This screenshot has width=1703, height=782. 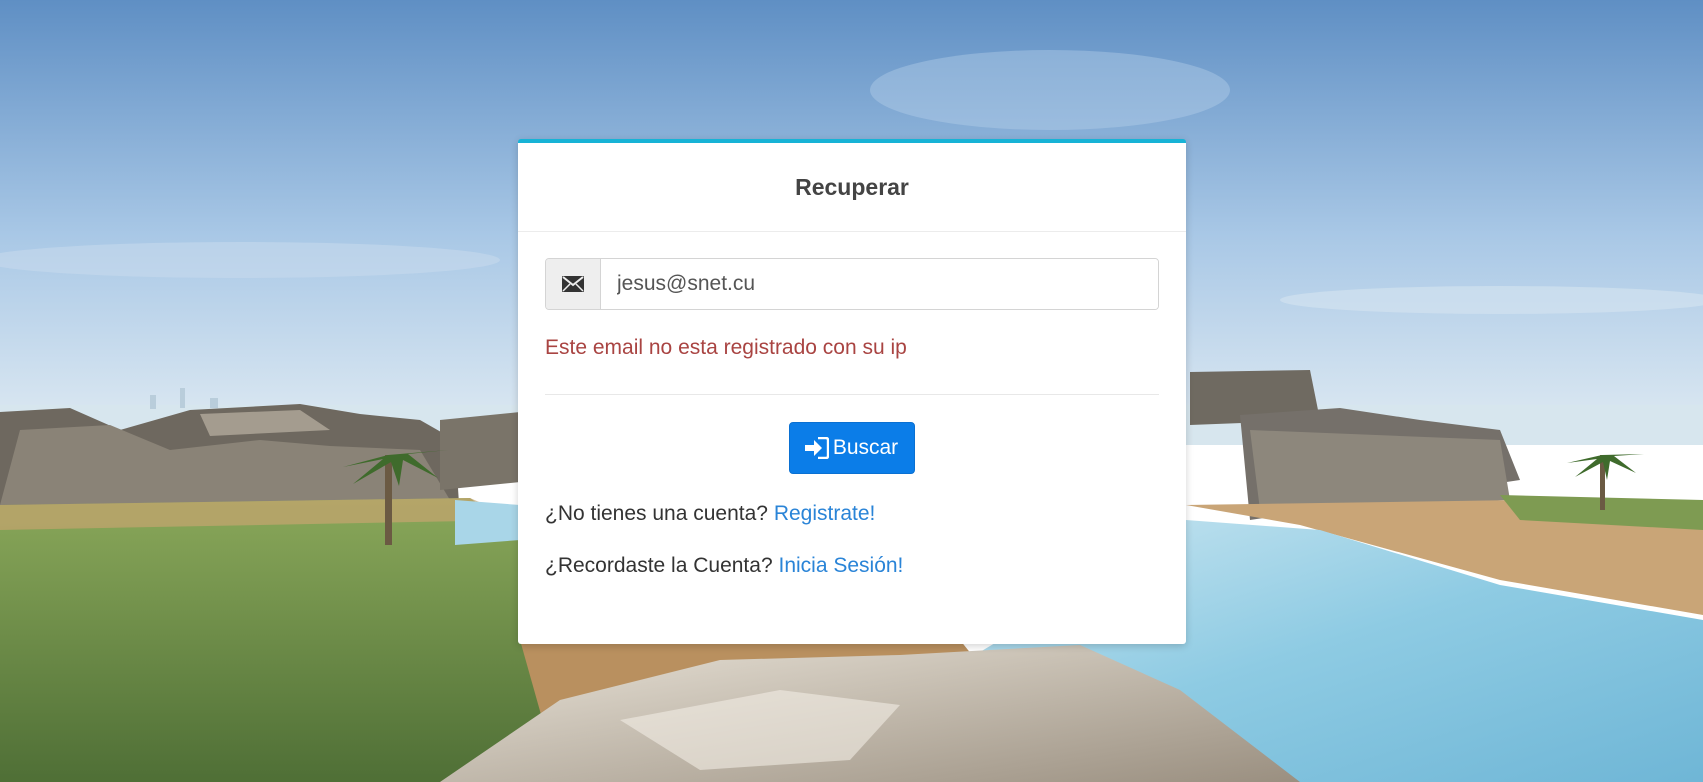 I want to click on divider, so click(x=852, y=394).